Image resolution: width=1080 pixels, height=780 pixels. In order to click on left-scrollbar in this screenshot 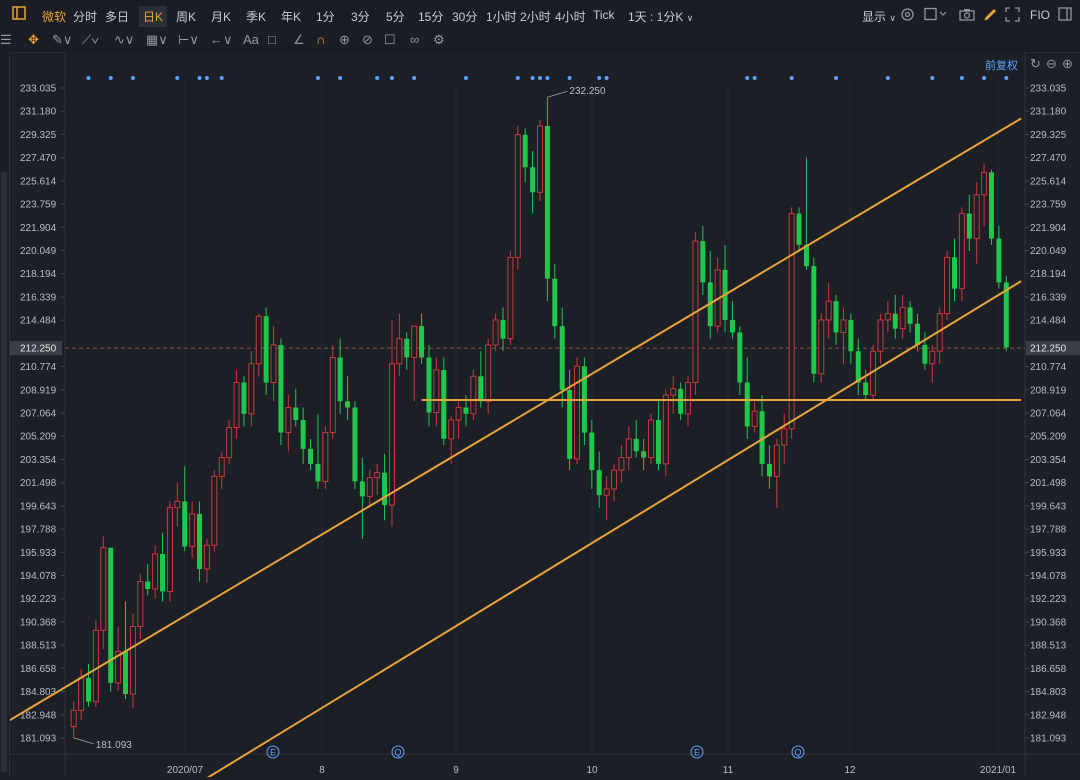, I will do `click(5, 414)`.